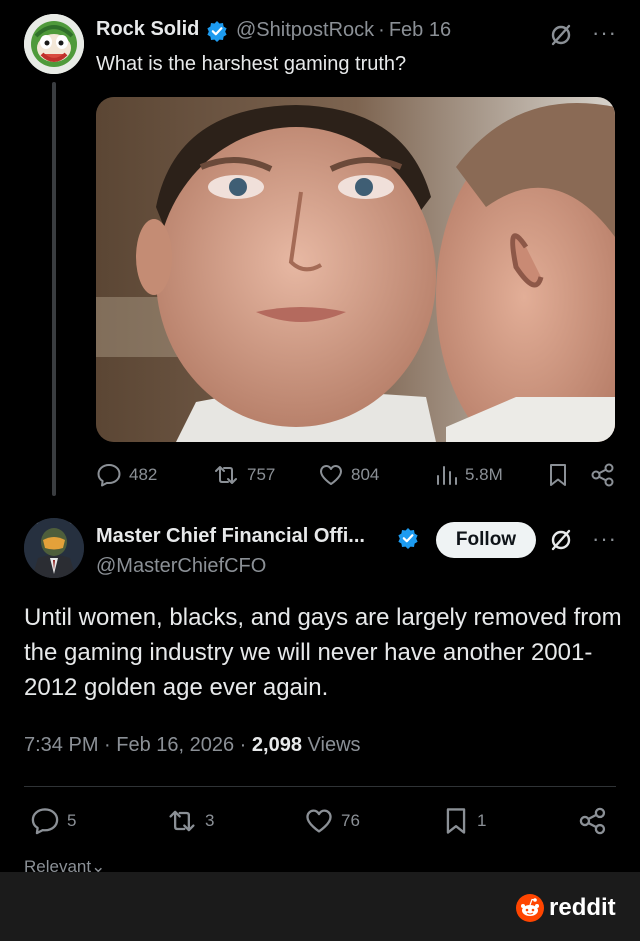  I want to click on views-count: 5.8M, so click(484, 474).